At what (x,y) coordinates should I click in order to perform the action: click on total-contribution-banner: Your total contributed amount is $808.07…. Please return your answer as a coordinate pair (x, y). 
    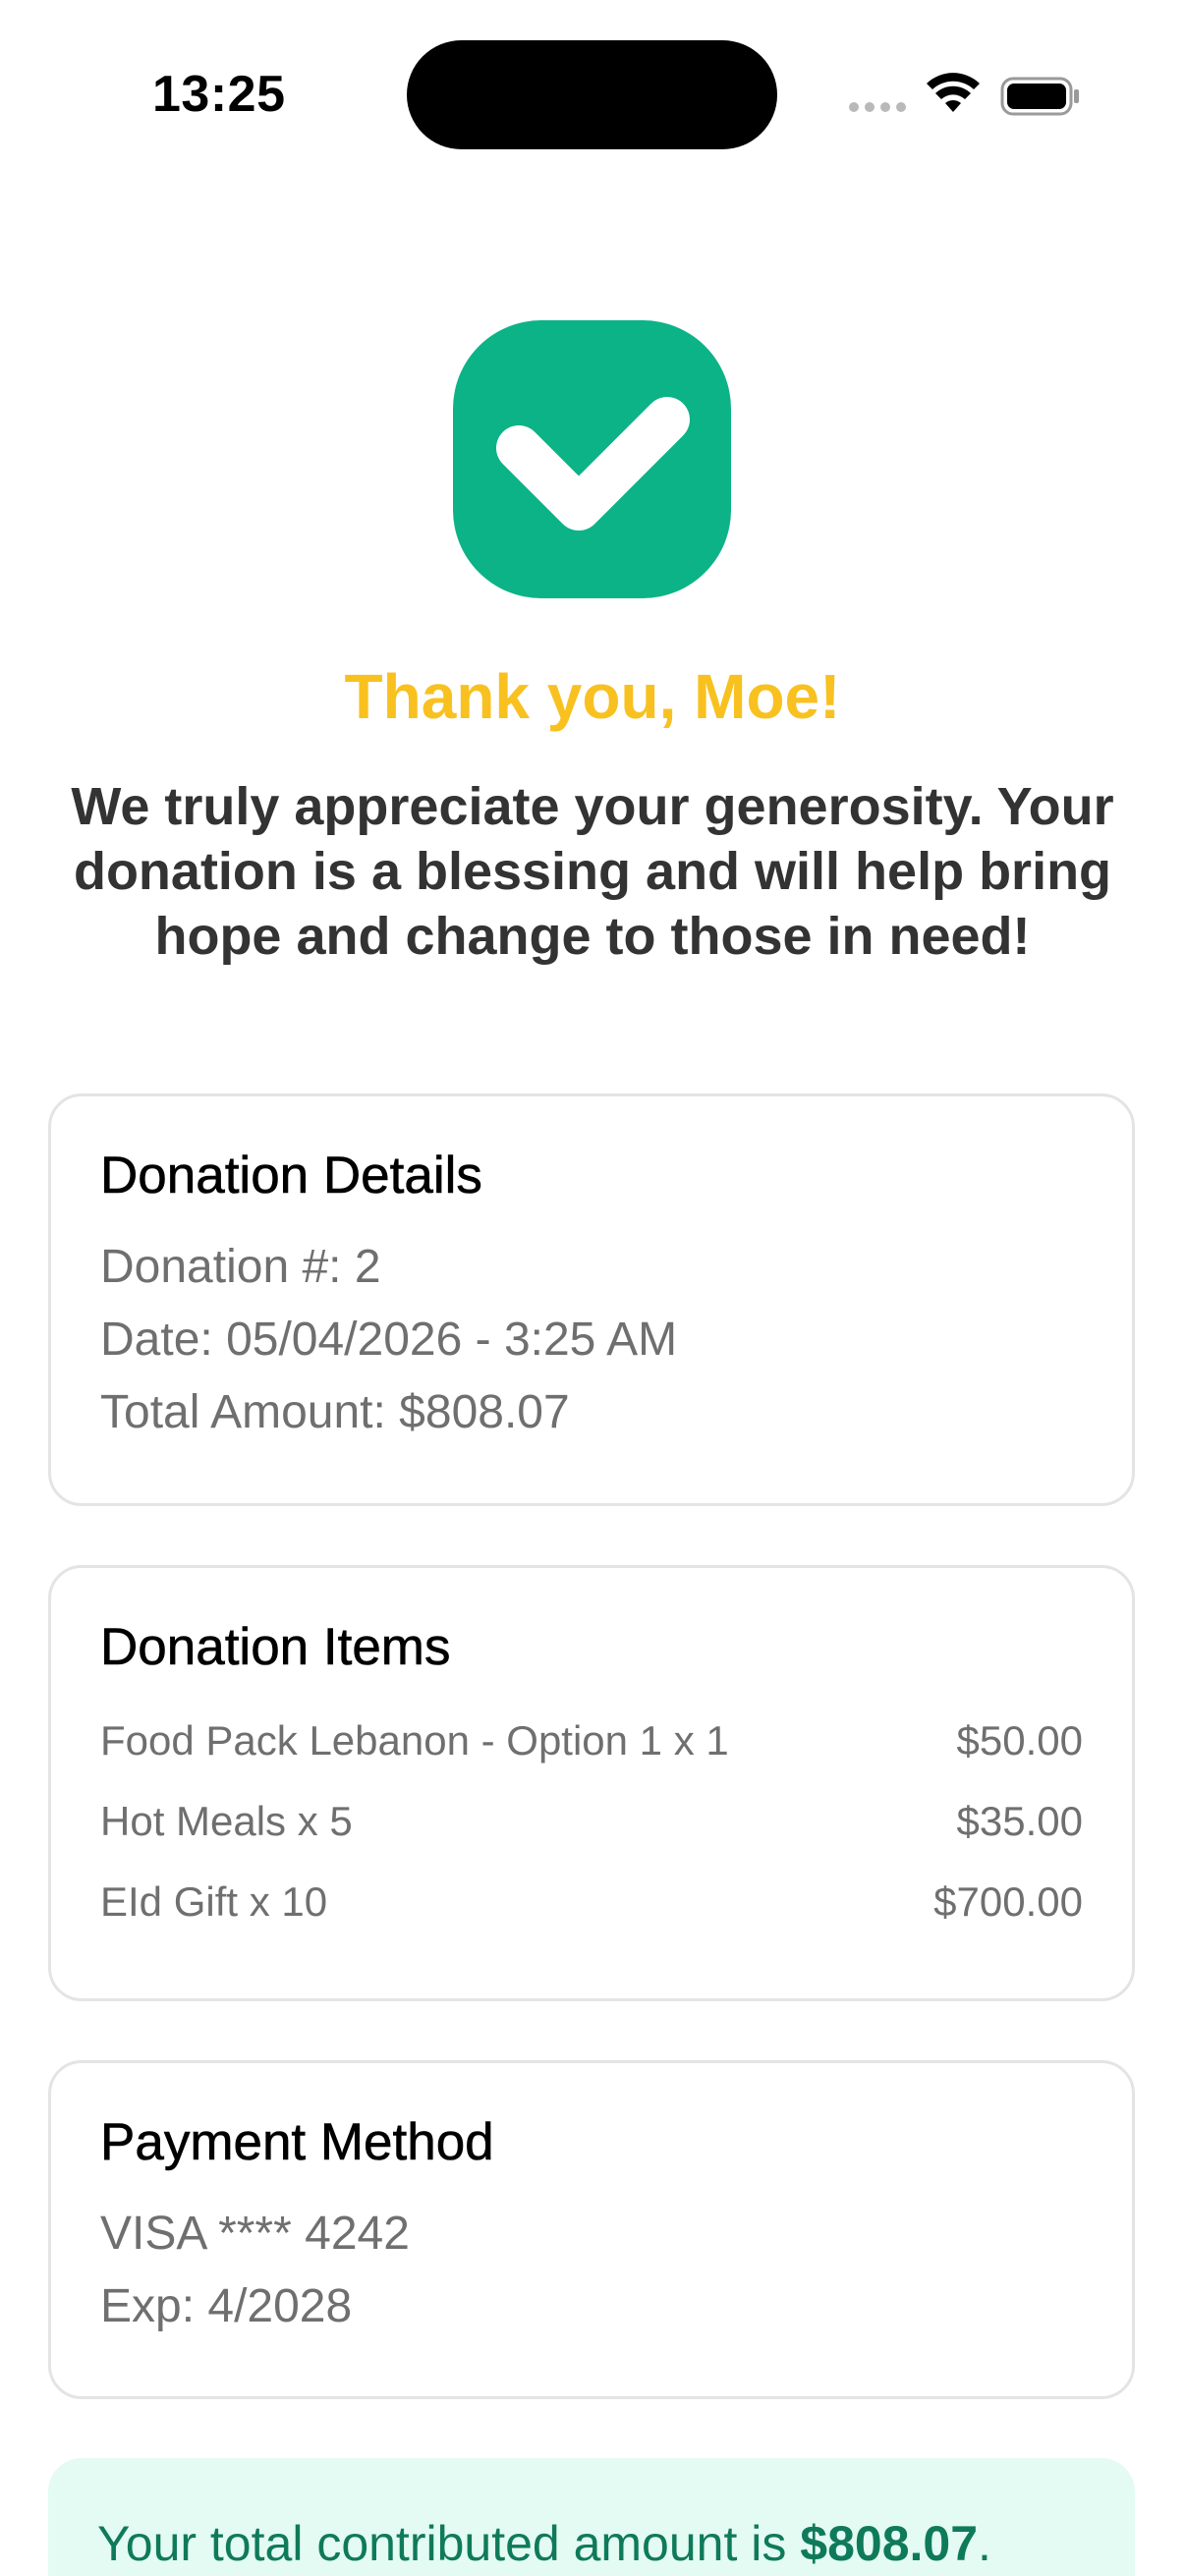
    Looking at the image, I should click on (592, 2517).